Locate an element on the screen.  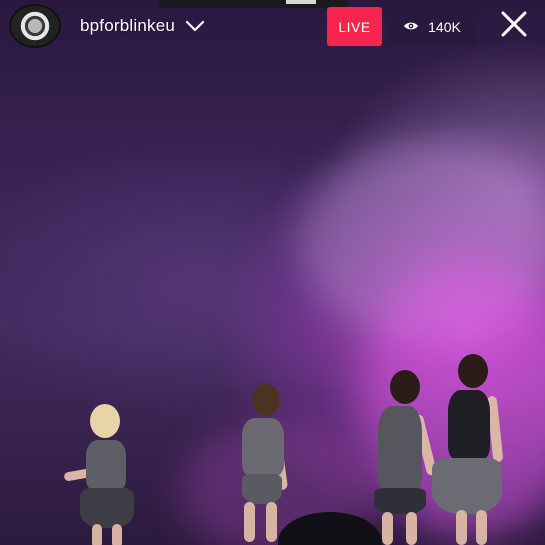
viewer-count-badge: 140K is located at coordinates (432, 26).